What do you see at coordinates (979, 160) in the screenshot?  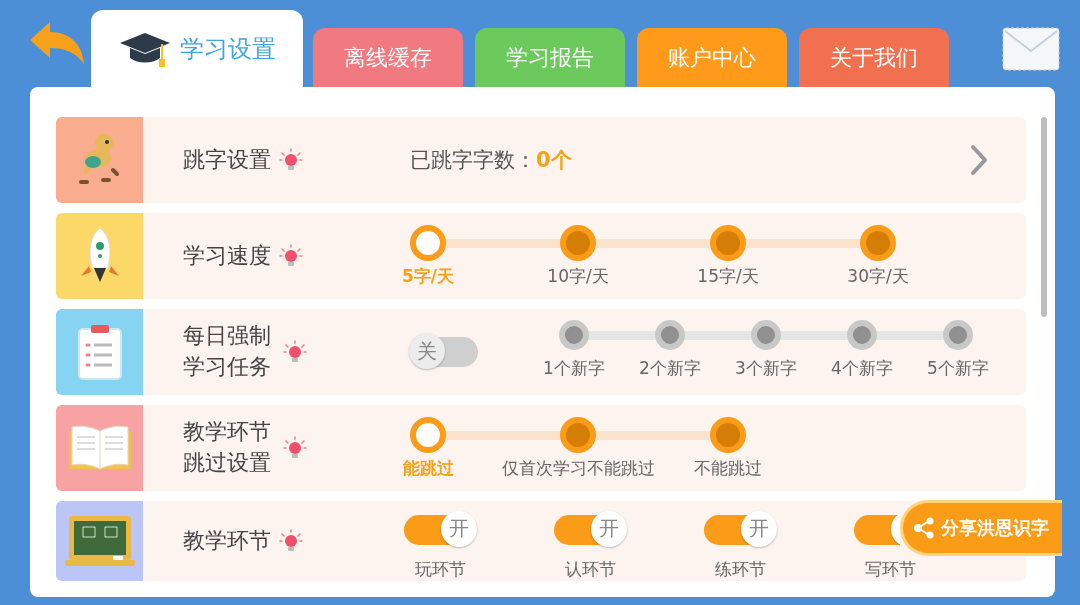 I see `chevron-right-icon` at bounding box center [979, 160].